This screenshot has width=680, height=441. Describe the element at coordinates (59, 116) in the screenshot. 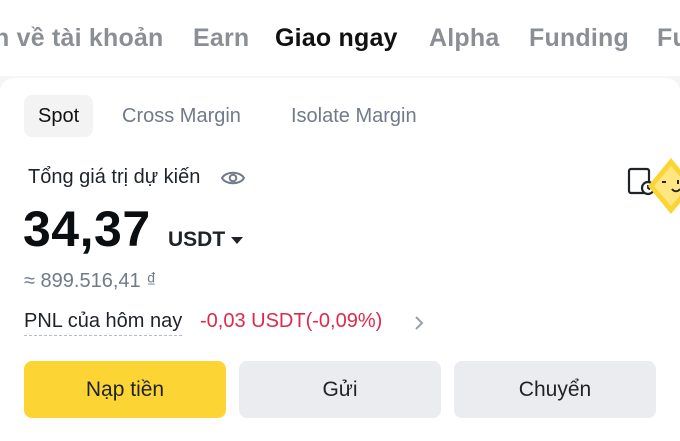

I see `subtab-spot: Spot` at that location.